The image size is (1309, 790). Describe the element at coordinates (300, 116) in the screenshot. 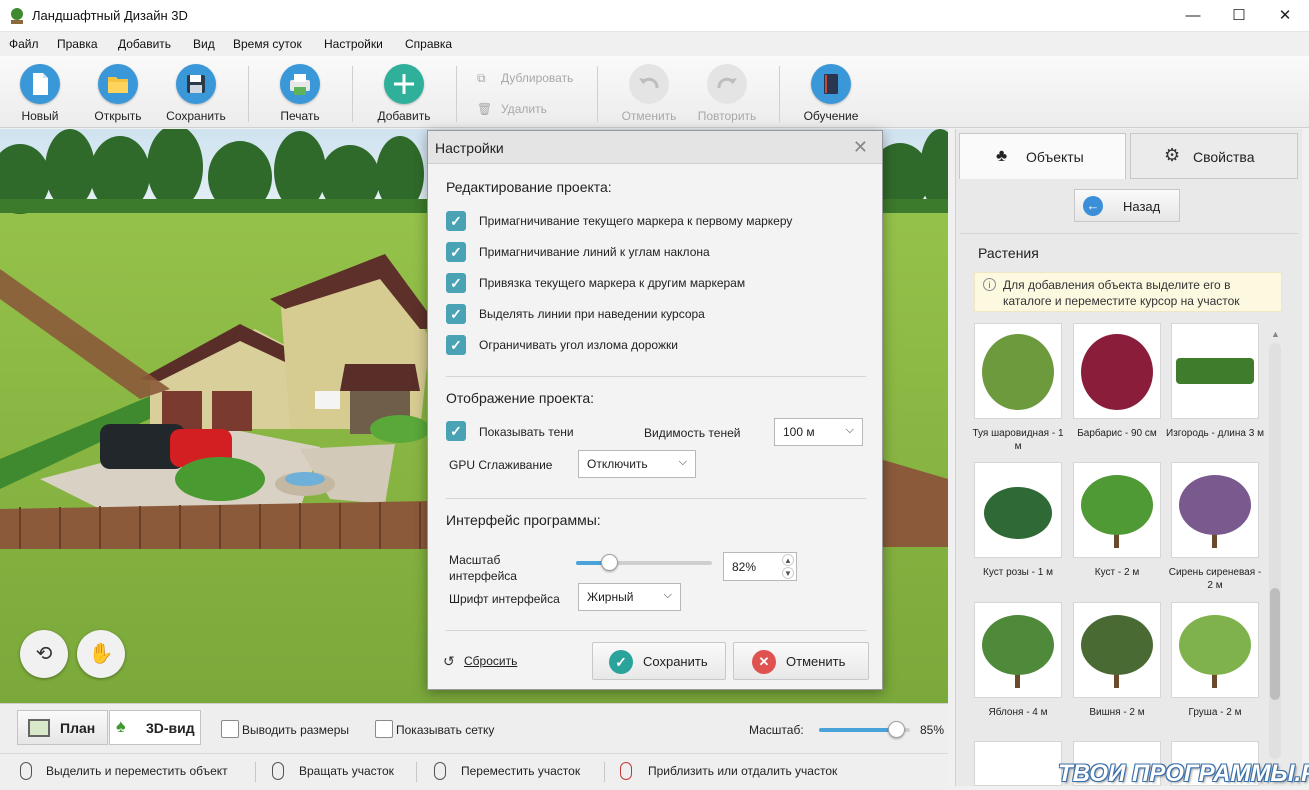

I see `print-label: Печать` at that location.